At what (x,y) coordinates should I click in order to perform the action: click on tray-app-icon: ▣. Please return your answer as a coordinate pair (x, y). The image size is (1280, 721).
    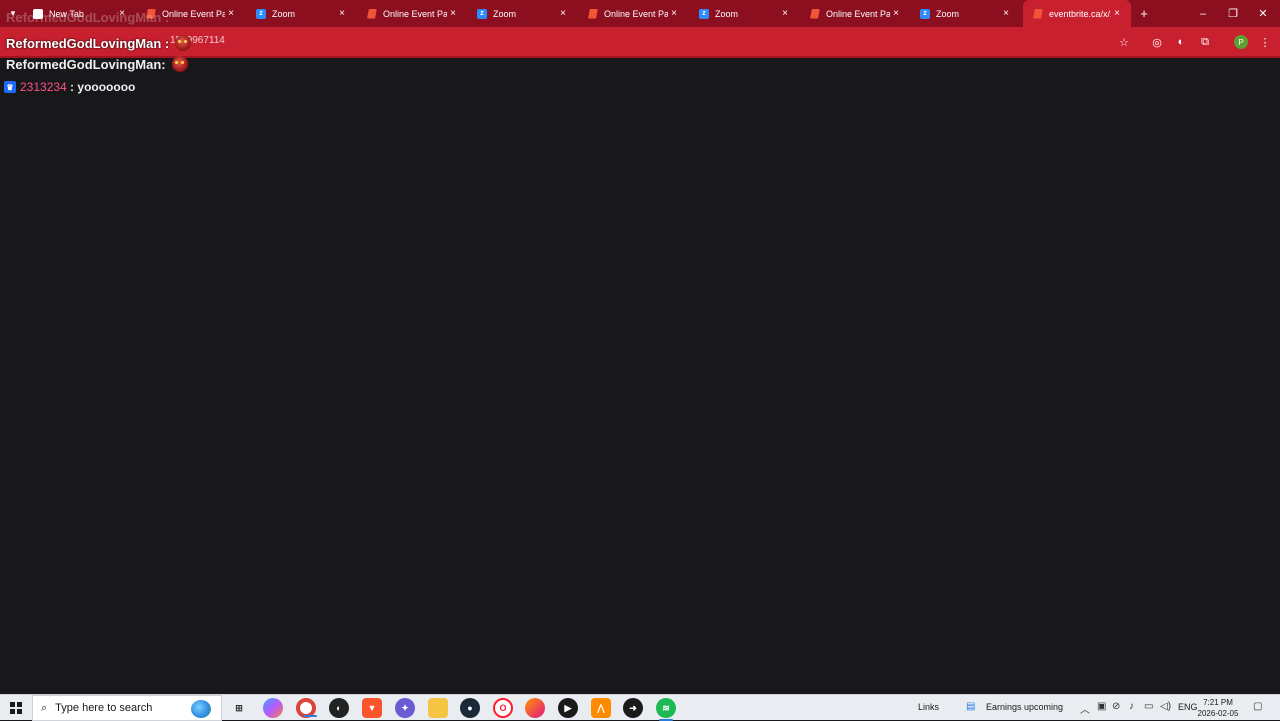
    Looking at the image, I should click on (1101, 706).